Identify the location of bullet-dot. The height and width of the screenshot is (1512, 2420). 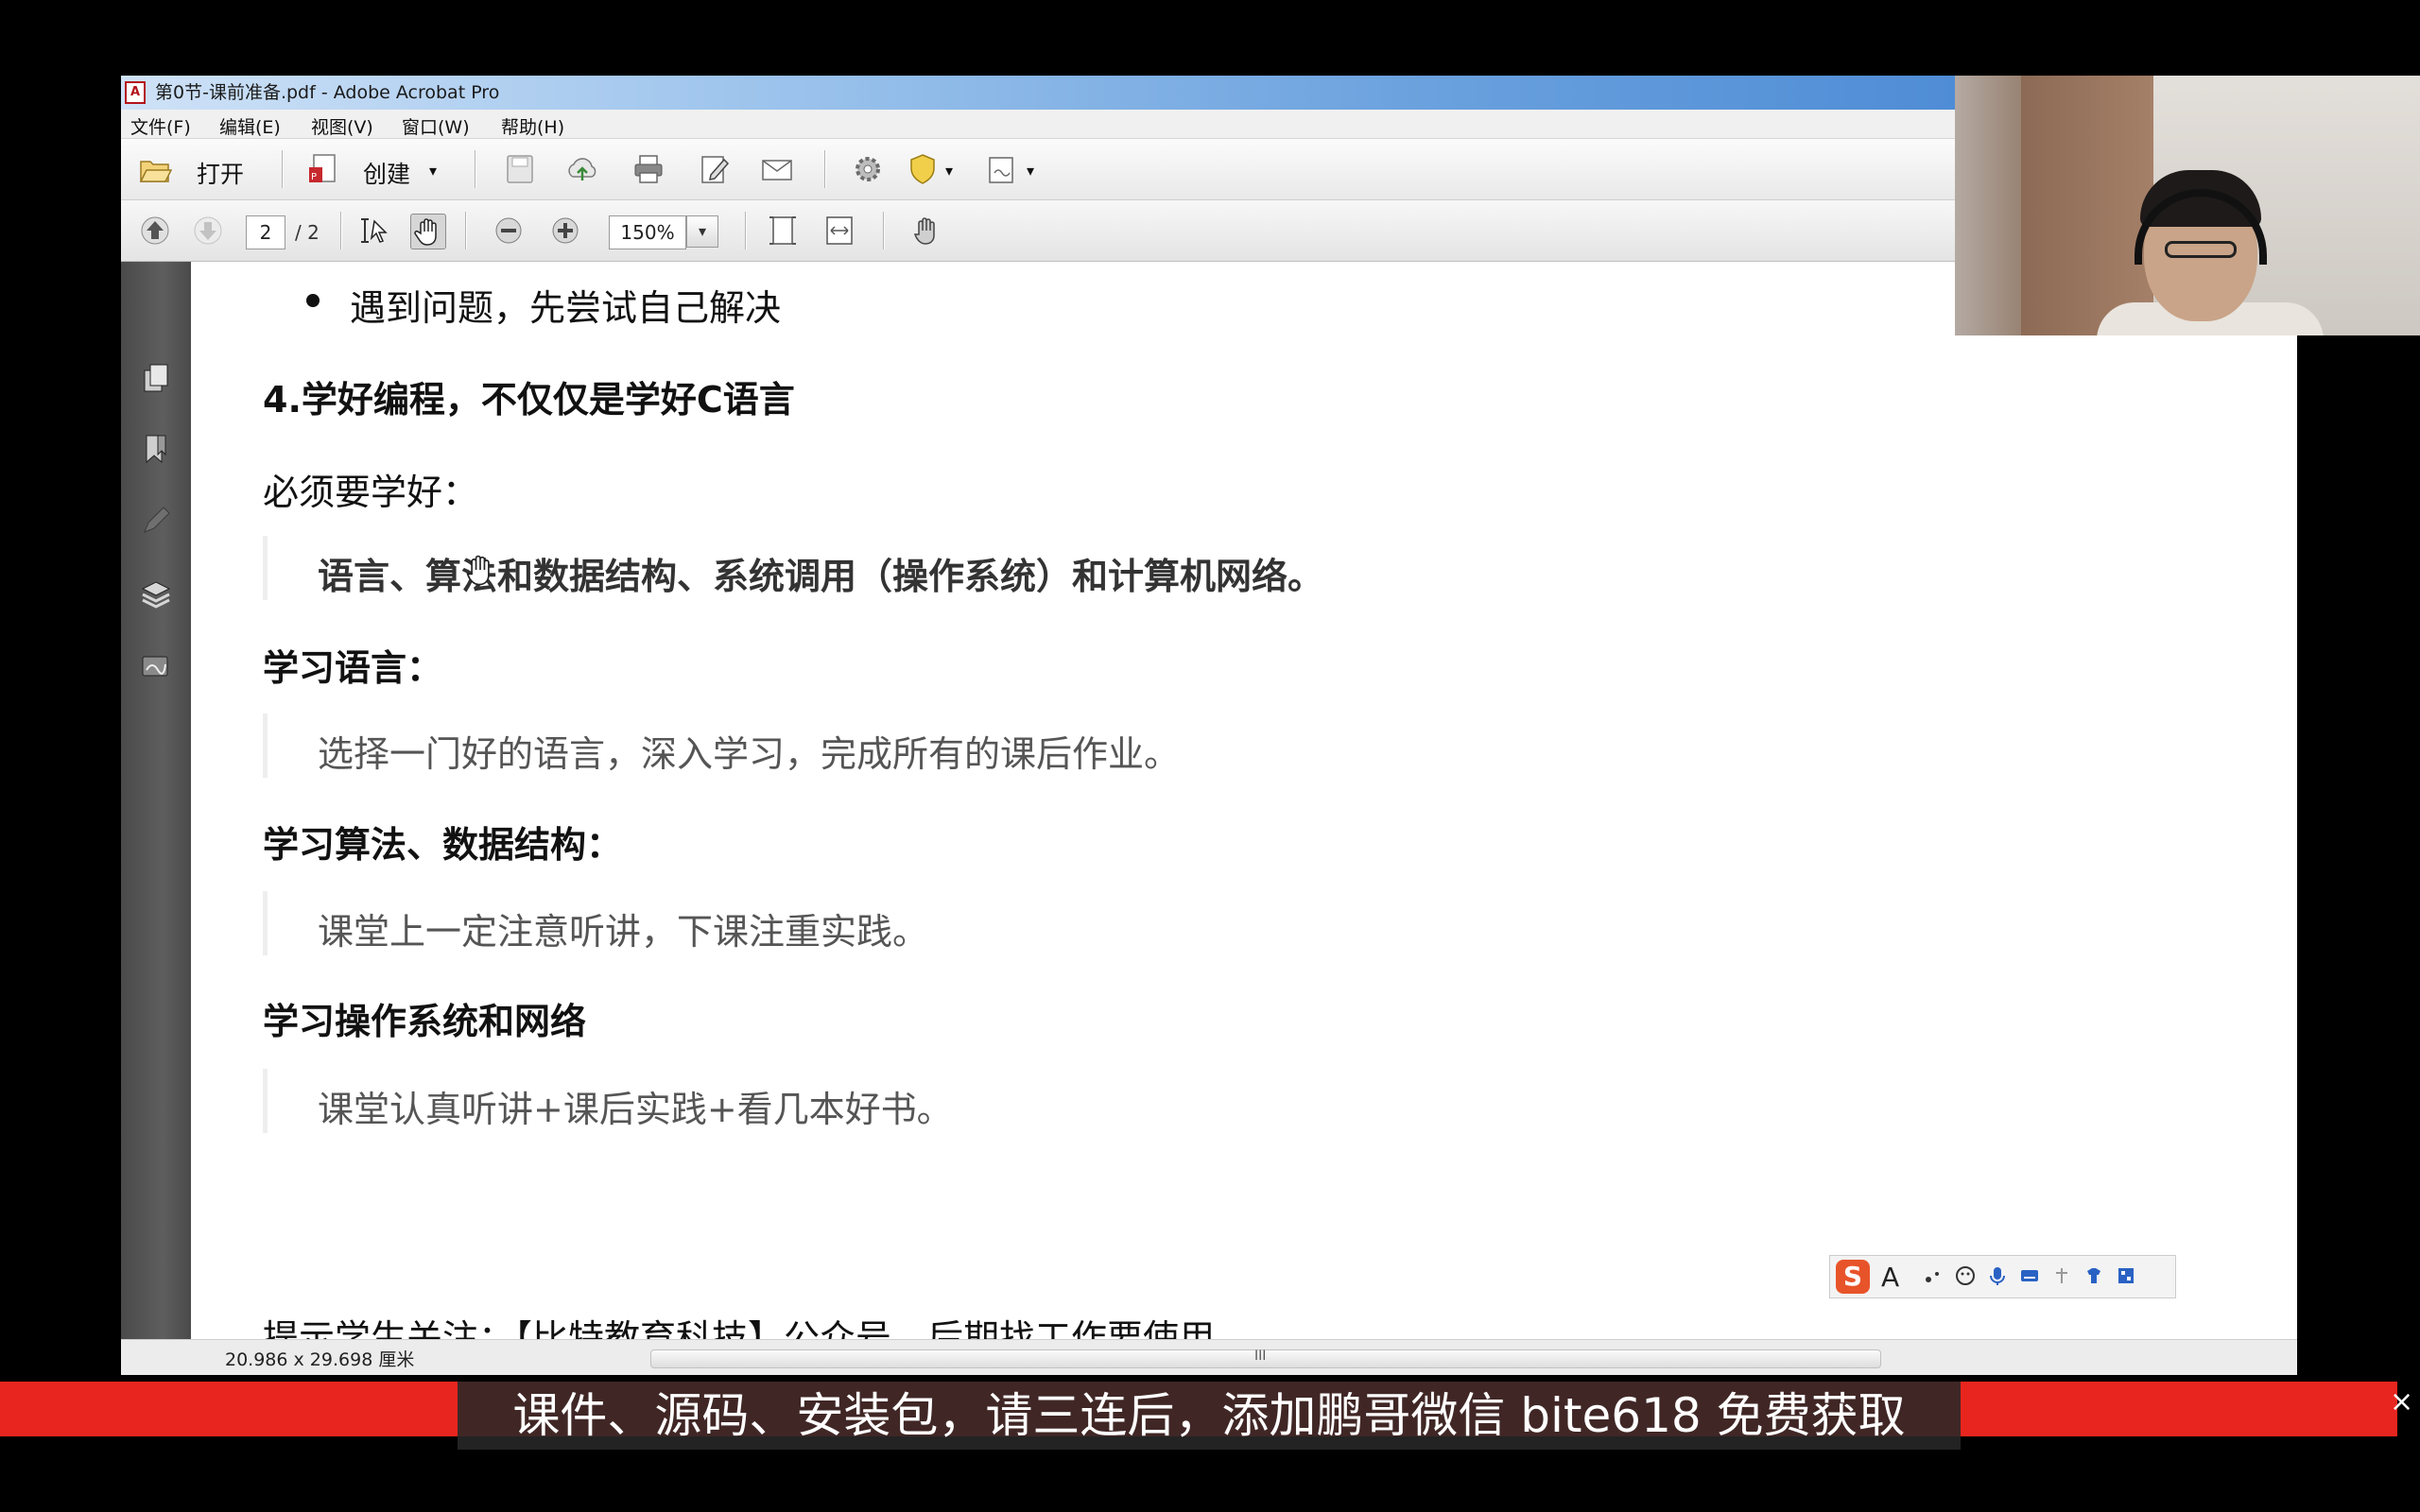
(313, 300).